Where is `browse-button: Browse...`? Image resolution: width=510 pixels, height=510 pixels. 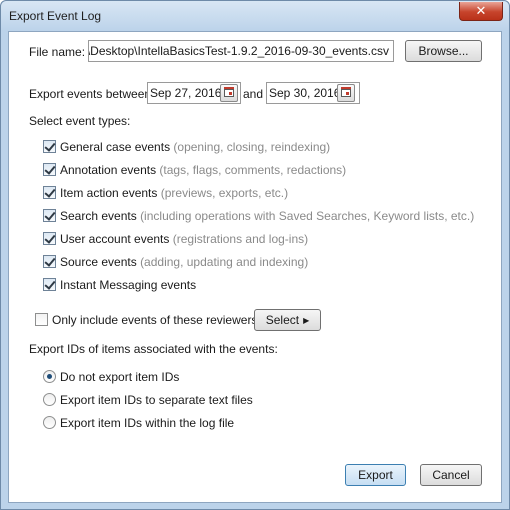 browse-button: Browse... is located at coordinates (443, 51).